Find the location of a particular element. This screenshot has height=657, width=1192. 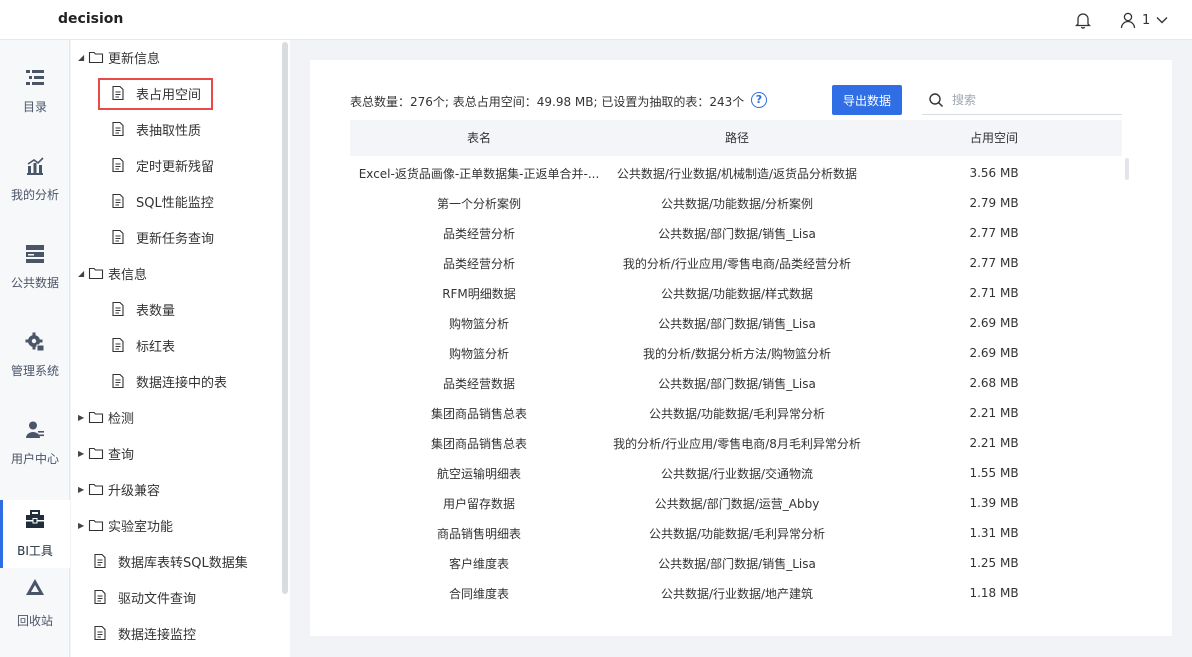

nav-item-management: 管理系统 is located at coordinates (35, 366).